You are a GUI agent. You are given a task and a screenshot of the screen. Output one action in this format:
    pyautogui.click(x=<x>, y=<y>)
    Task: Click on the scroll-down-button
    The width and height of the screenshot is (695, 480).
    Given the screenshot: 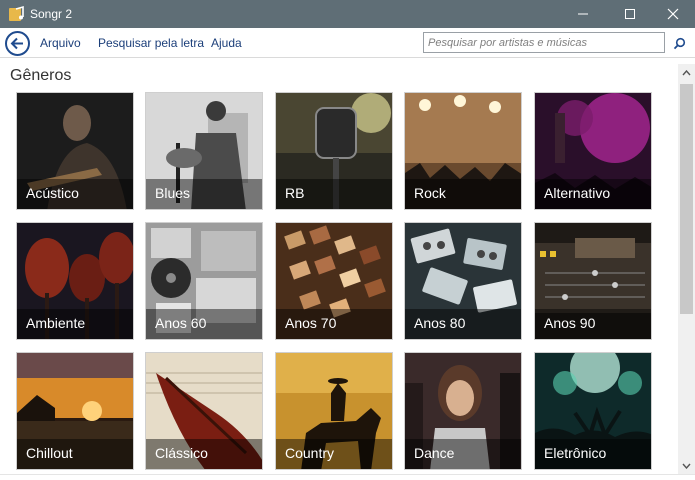 What is the action you would take?
    pyautogui.click(x=686, y=465)
    